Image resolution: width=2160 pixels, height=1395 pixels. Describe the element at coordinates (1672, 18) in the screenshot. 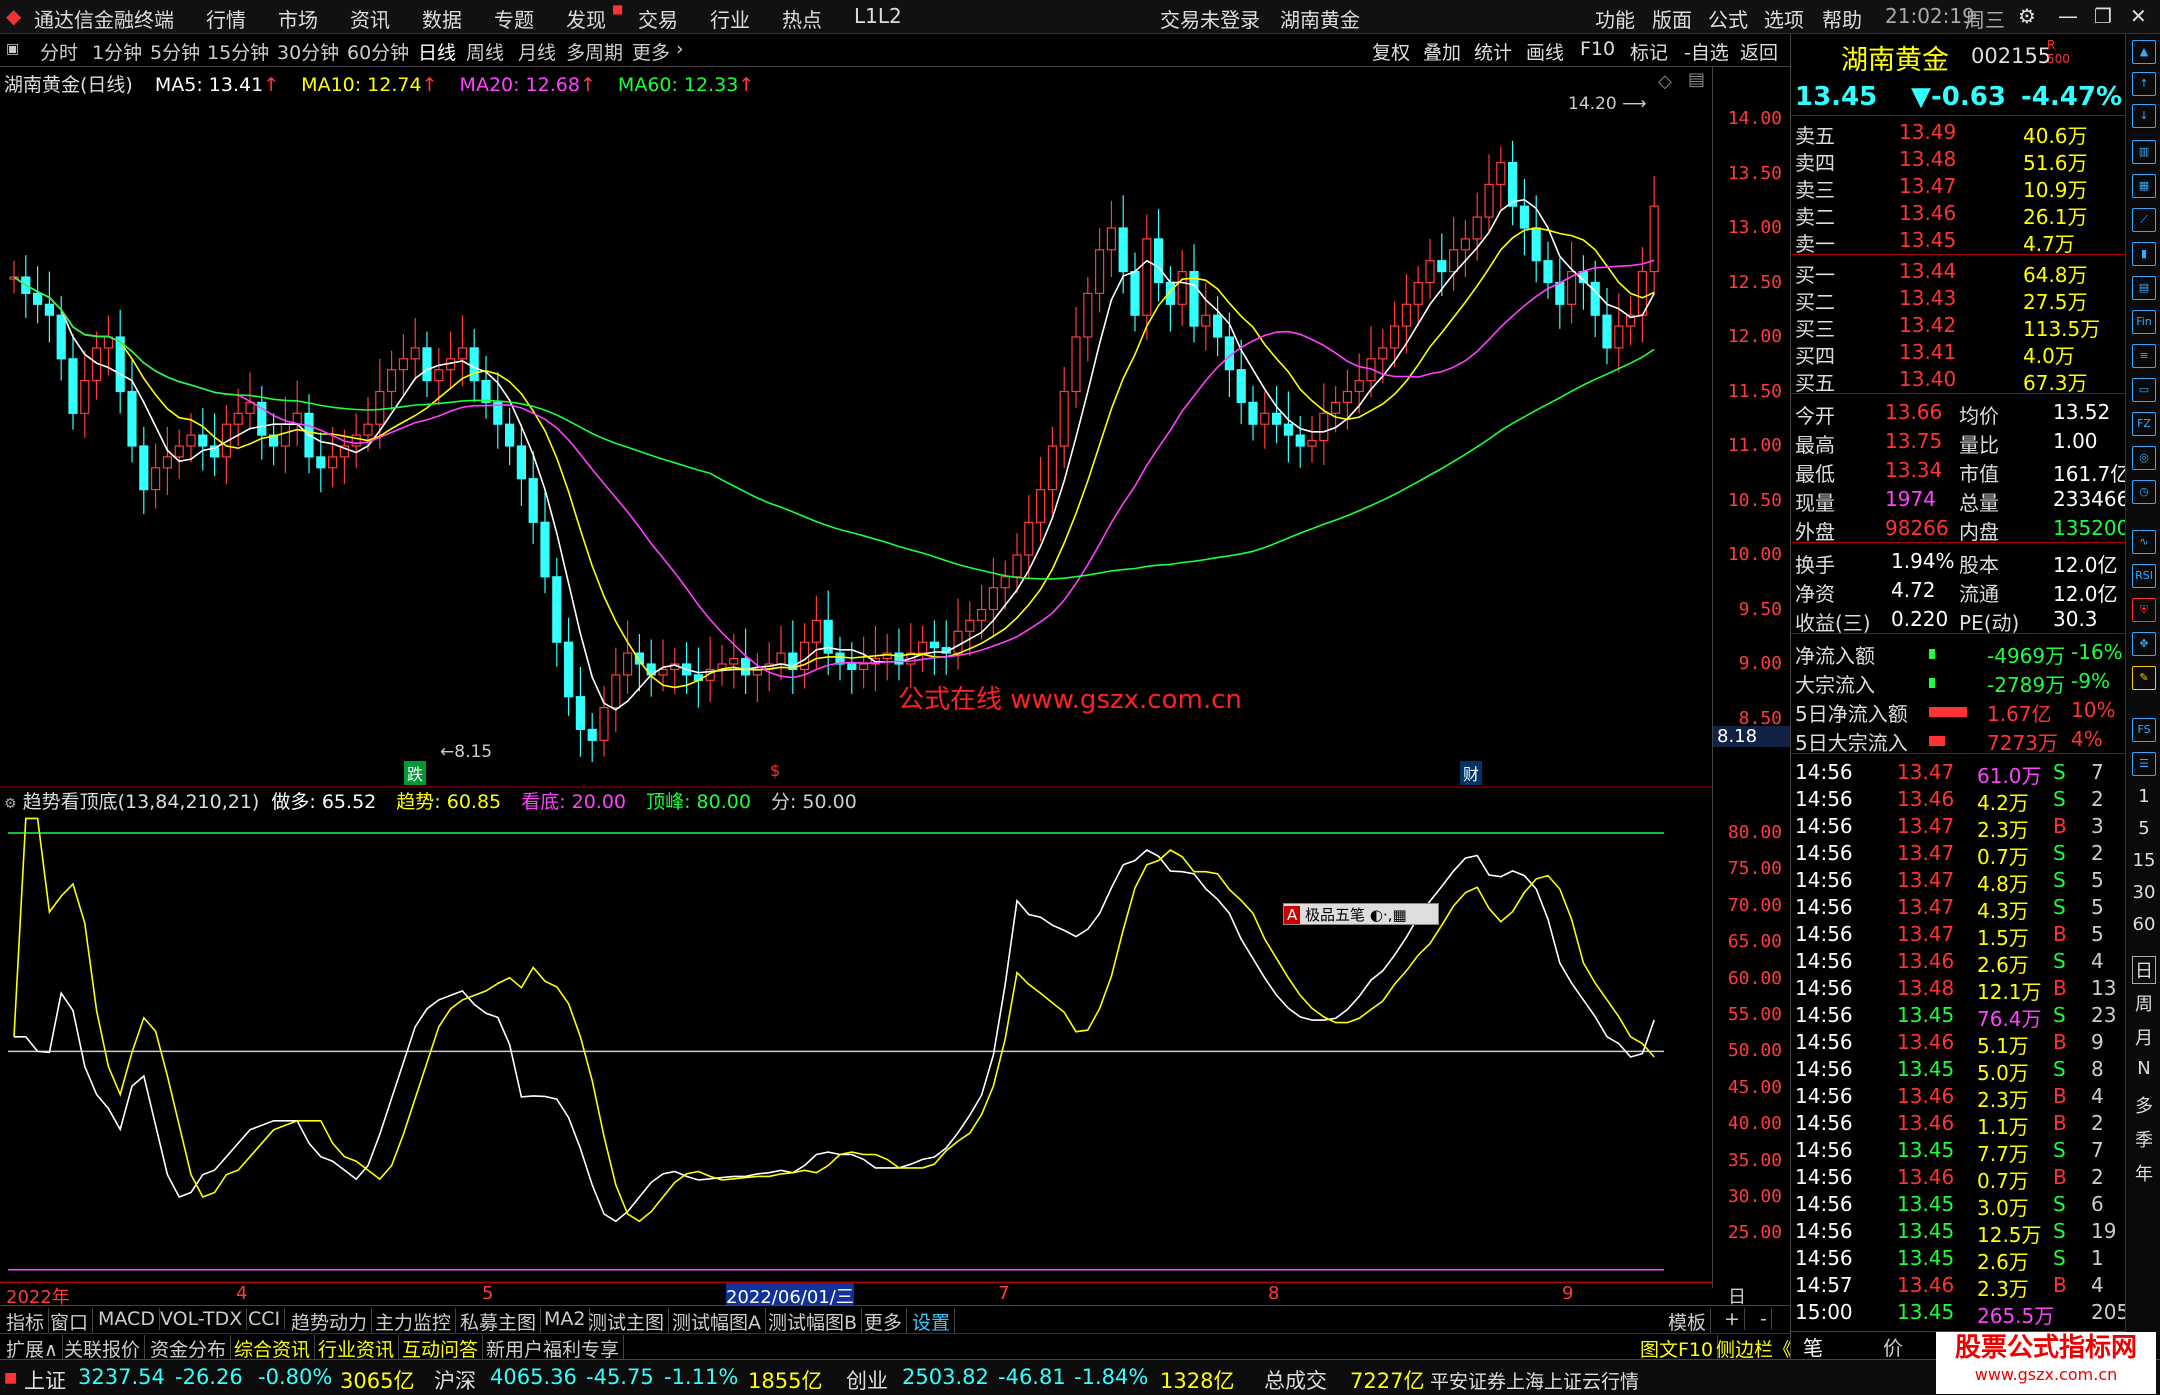

I see `menu-banmian: 版面` at that location.